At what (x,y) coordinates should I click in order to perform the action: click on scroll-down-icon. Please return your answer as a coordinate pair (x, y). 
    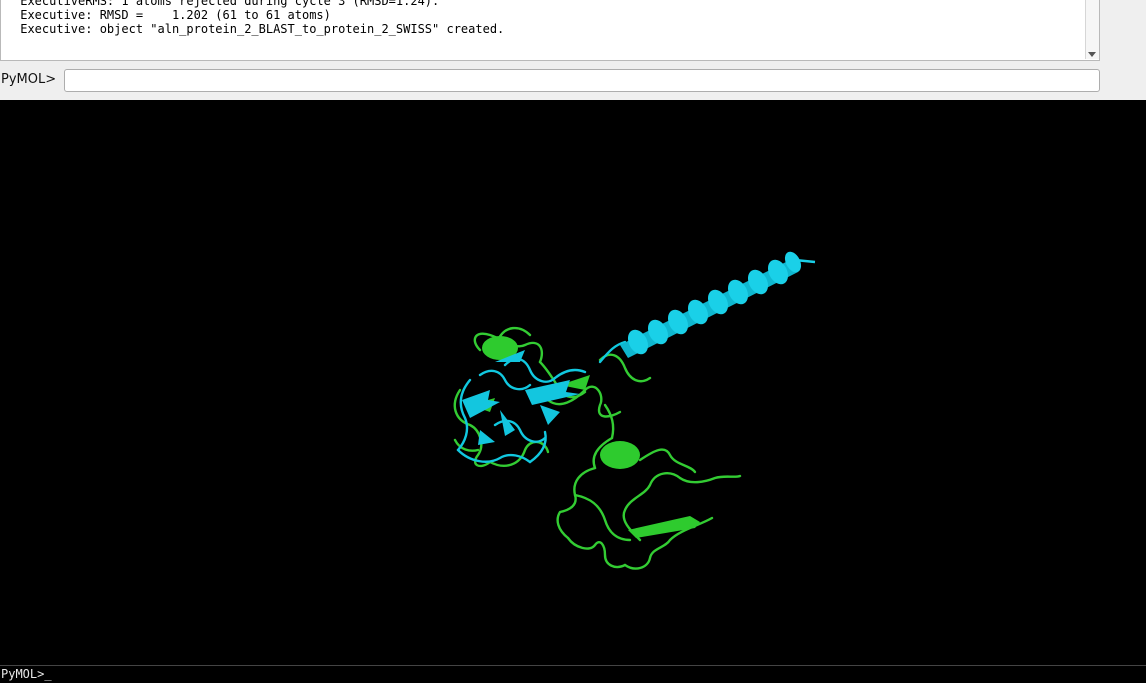
    Looking at the image, I should click on (1092, 54).